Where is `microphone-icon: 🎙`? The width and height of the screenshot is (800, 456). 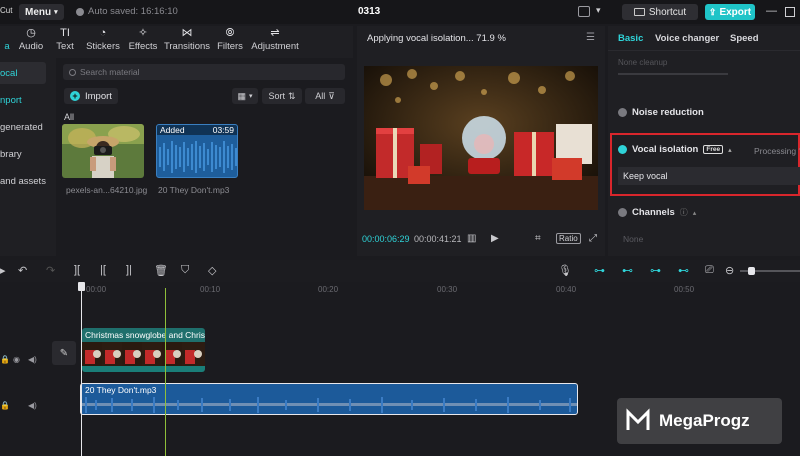
microphone-icon: 🎙 is located at coordinates (565, 270).